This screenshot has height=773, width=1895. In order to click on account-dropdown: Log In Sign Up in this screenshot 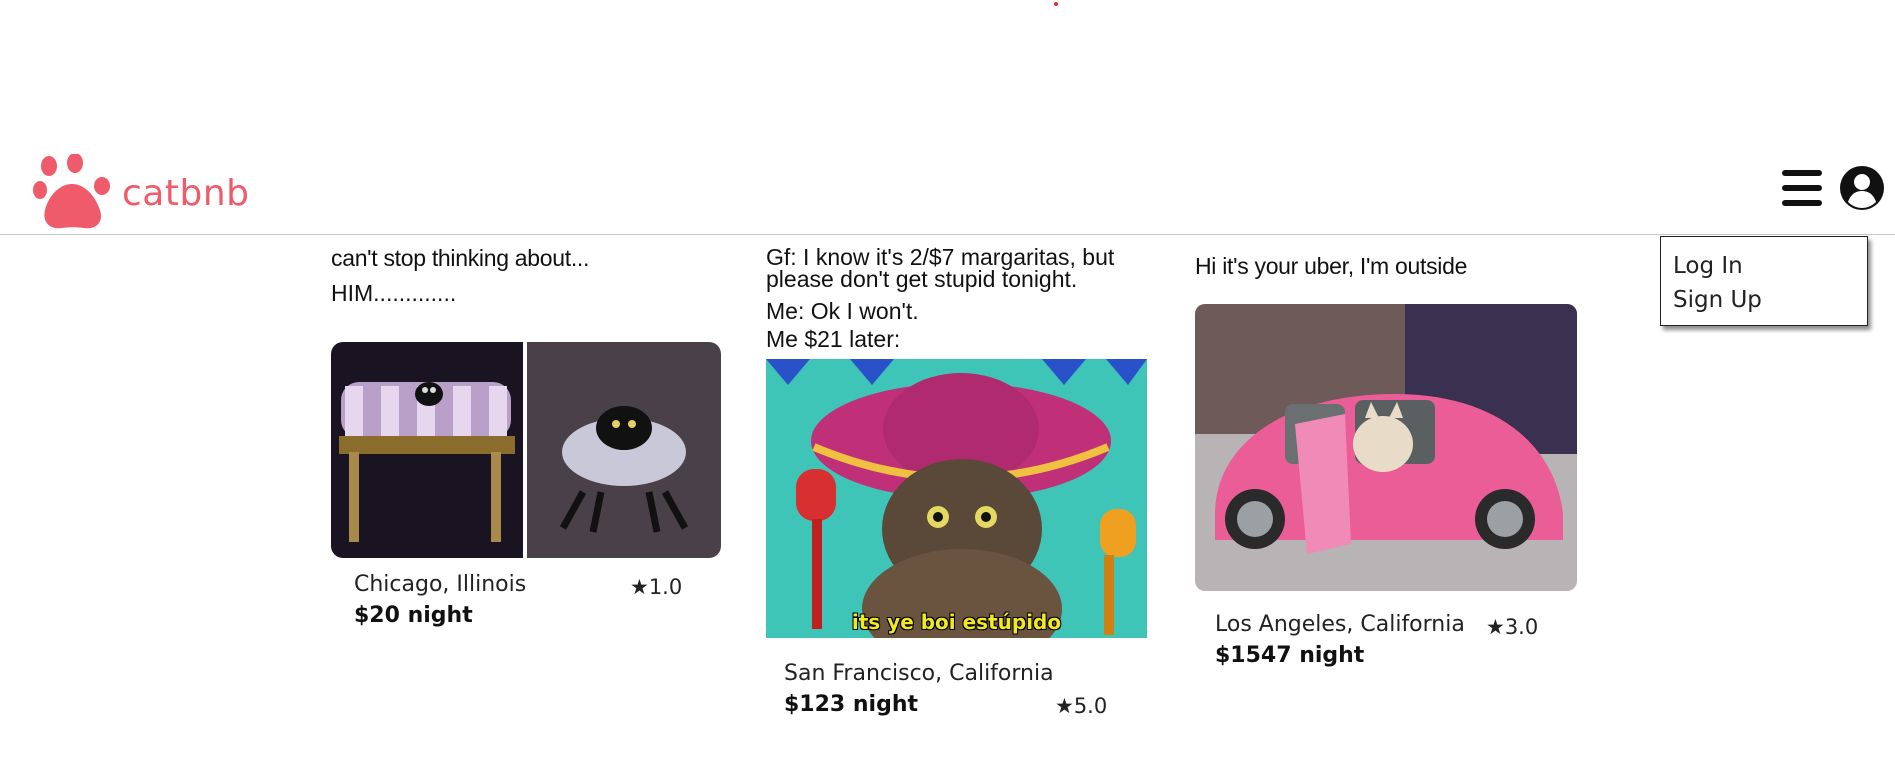, I will do `click(1764, 281)`.